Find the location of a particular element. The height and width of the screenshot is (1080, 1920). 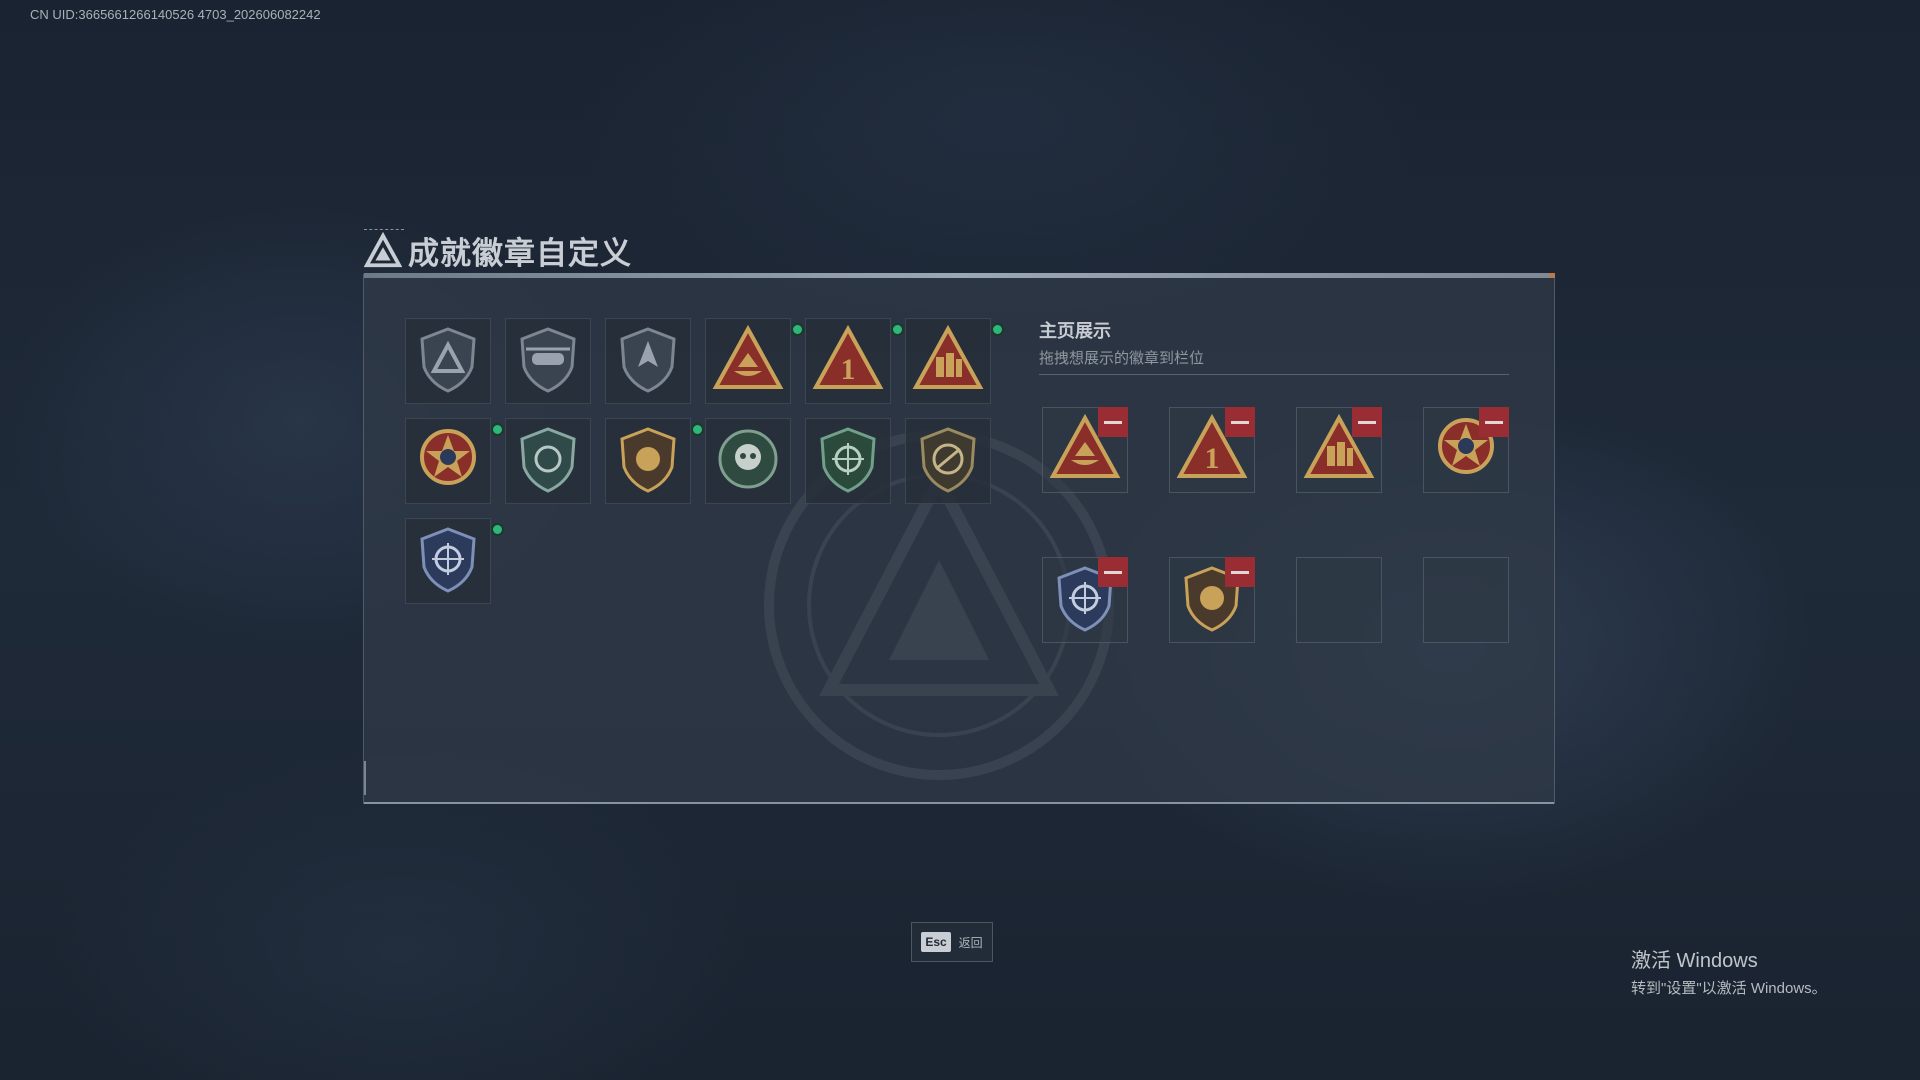

showcase-subtitle: 拖拽想展示的徽章到栏位 is located at coordinates (1122, 358).